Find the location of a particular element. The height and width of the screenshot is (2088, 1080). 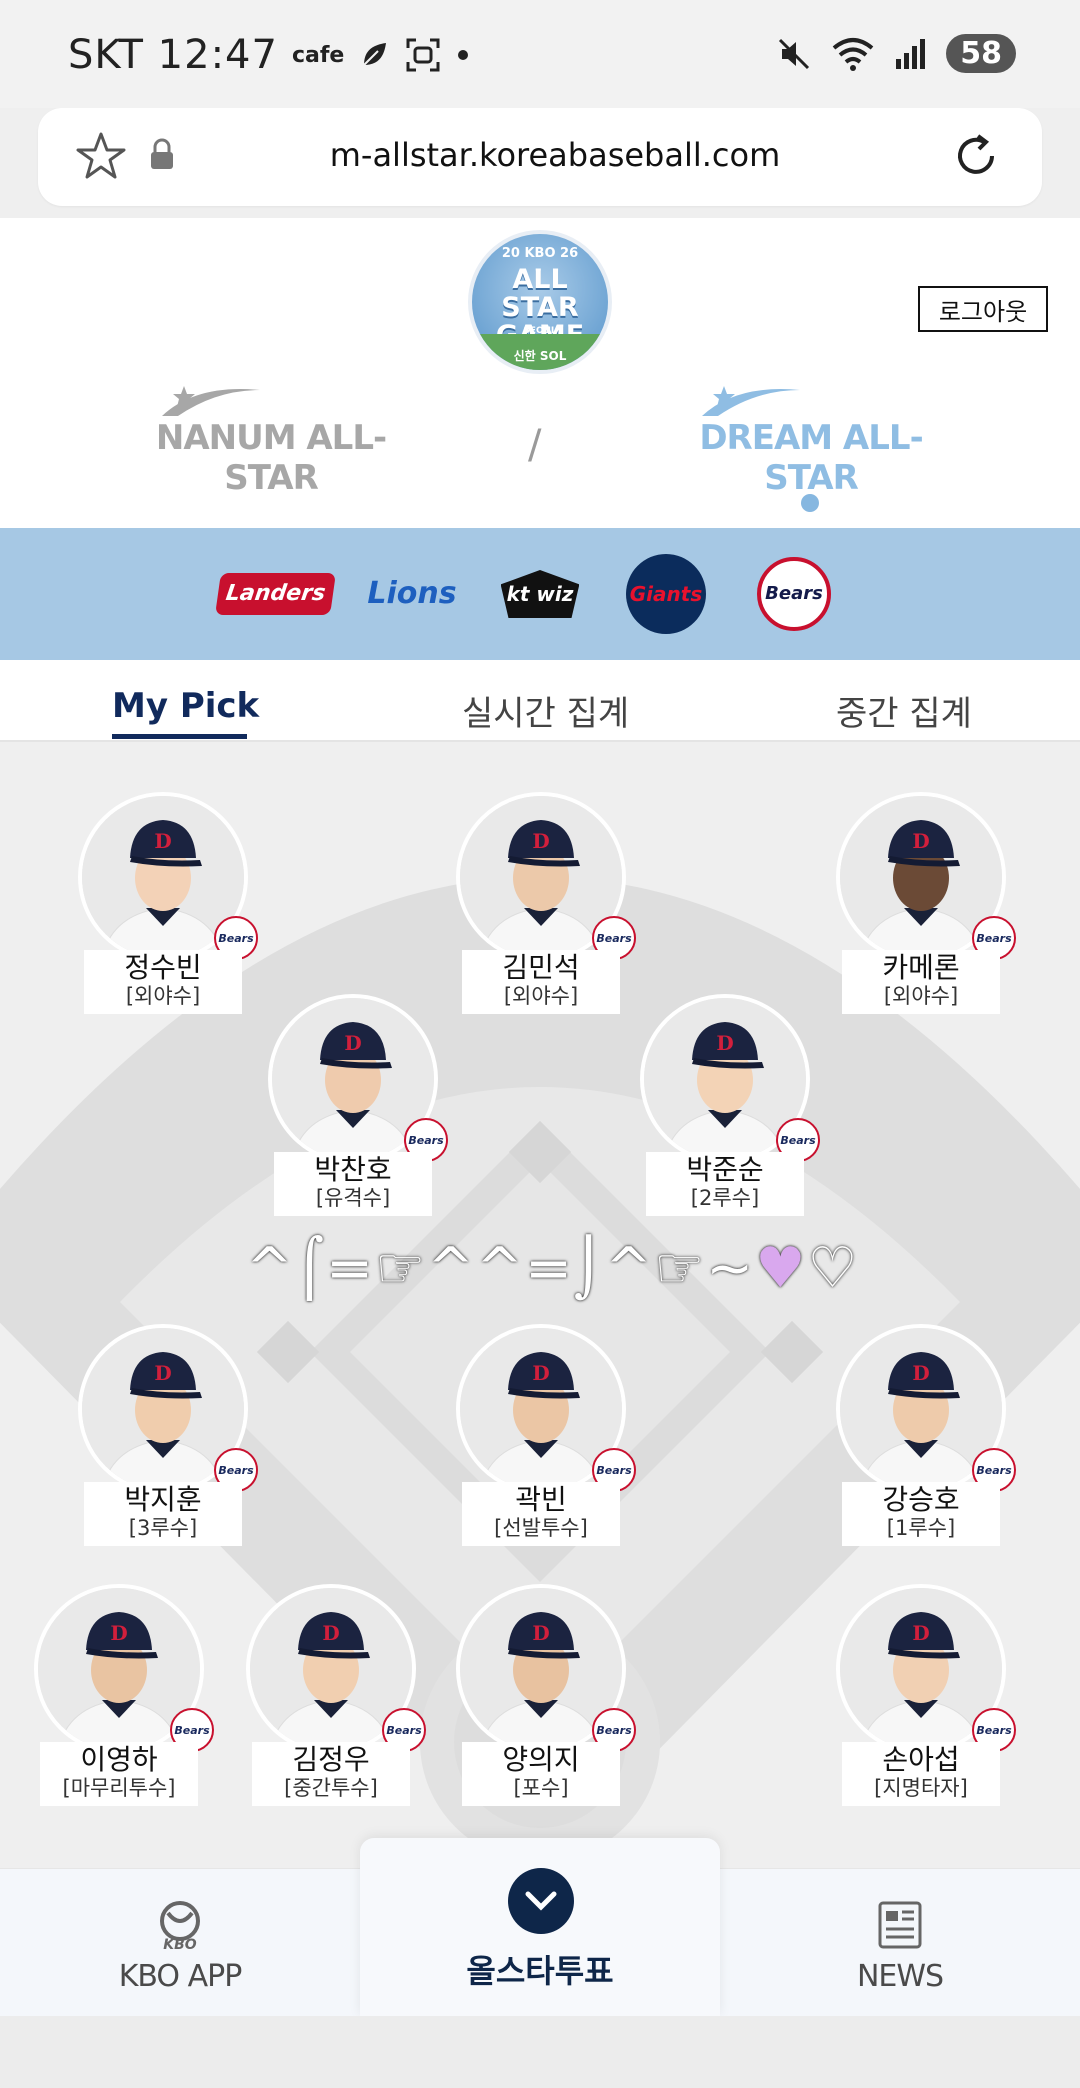

bears-logo: Bears is located at coordinates (794, 594).